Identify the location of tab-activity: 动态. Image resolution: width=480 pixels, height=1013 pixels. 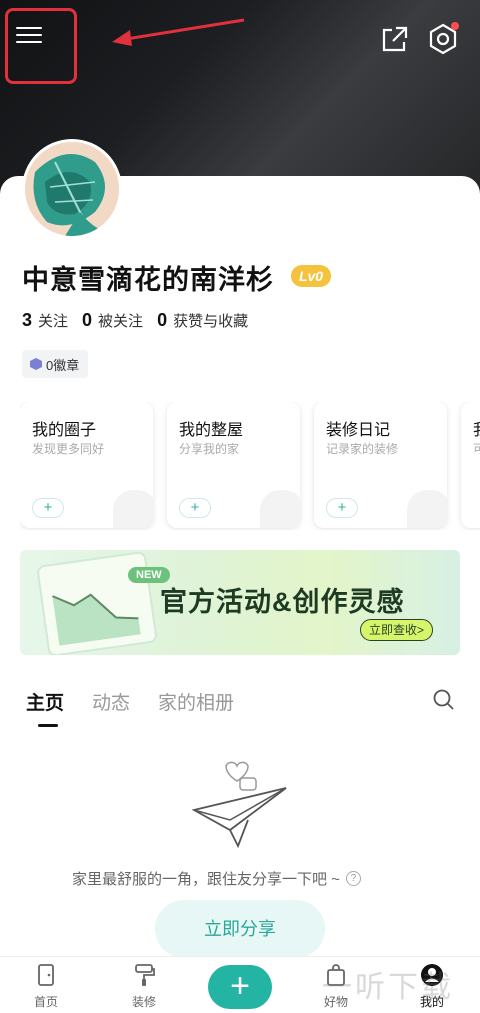
(111, 701).